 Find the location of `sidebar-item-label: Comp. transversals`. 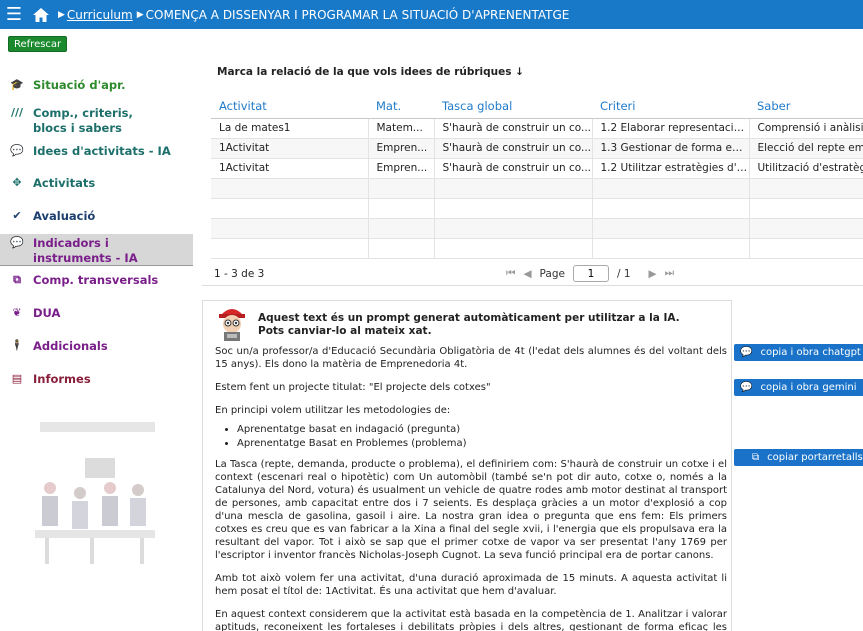

sidebar-item-label: Comp. transversals is located at coordinates (96, 280).